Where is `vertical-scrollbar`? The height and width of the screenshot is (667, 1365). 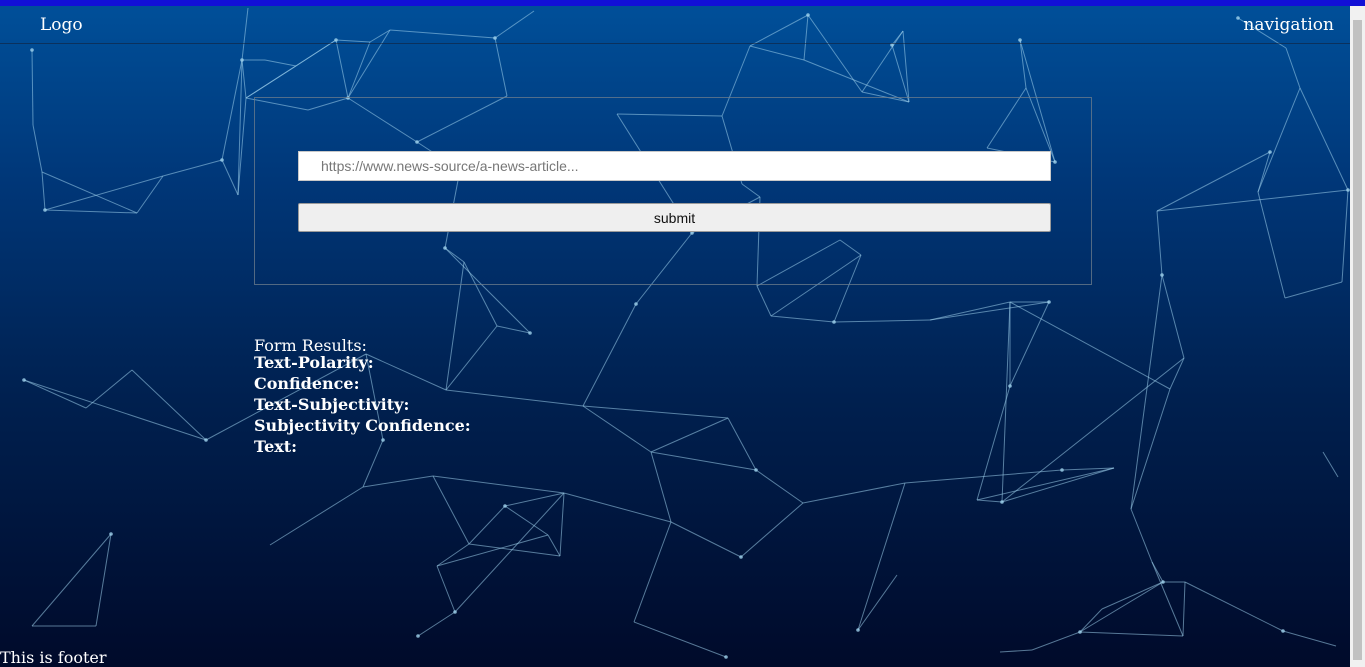 vertical-scrollbar is located at coordinates (1357, 336).